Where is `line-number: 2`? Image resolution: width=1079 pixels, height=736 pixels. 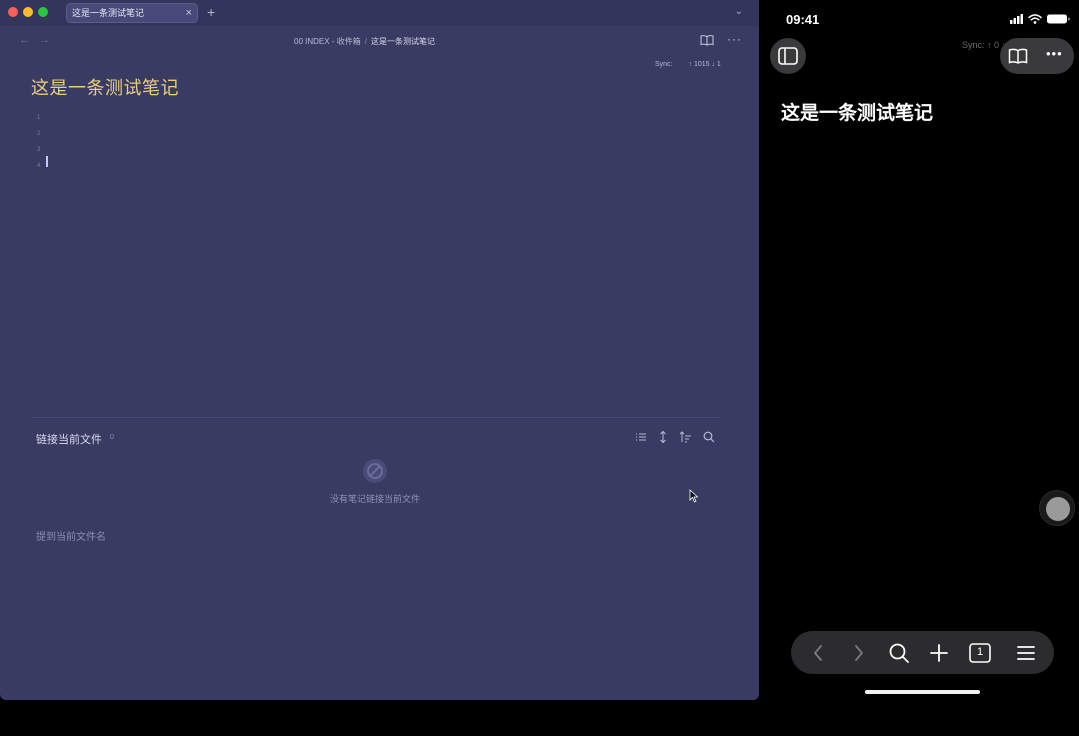
line-number: 2 is located at coordinates (39, 134).